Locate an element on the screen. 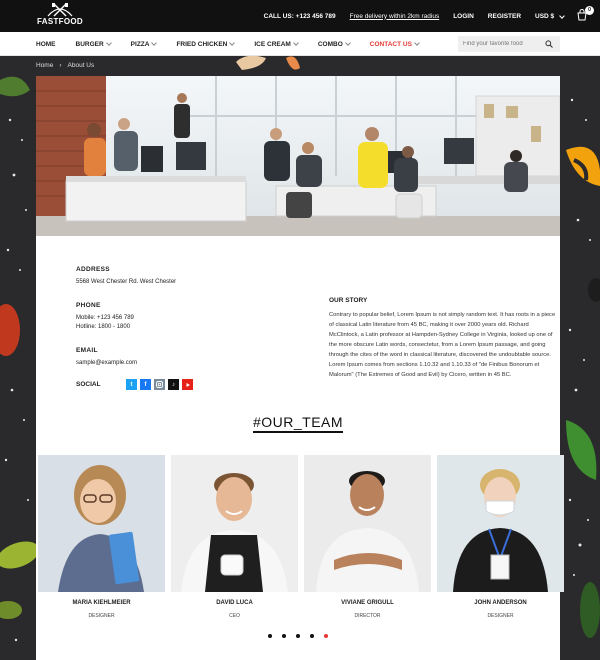 This screenshot has height=660, width=600. team-member-name: VIVIANE GRIGULL is located at coordinates (367, 603).